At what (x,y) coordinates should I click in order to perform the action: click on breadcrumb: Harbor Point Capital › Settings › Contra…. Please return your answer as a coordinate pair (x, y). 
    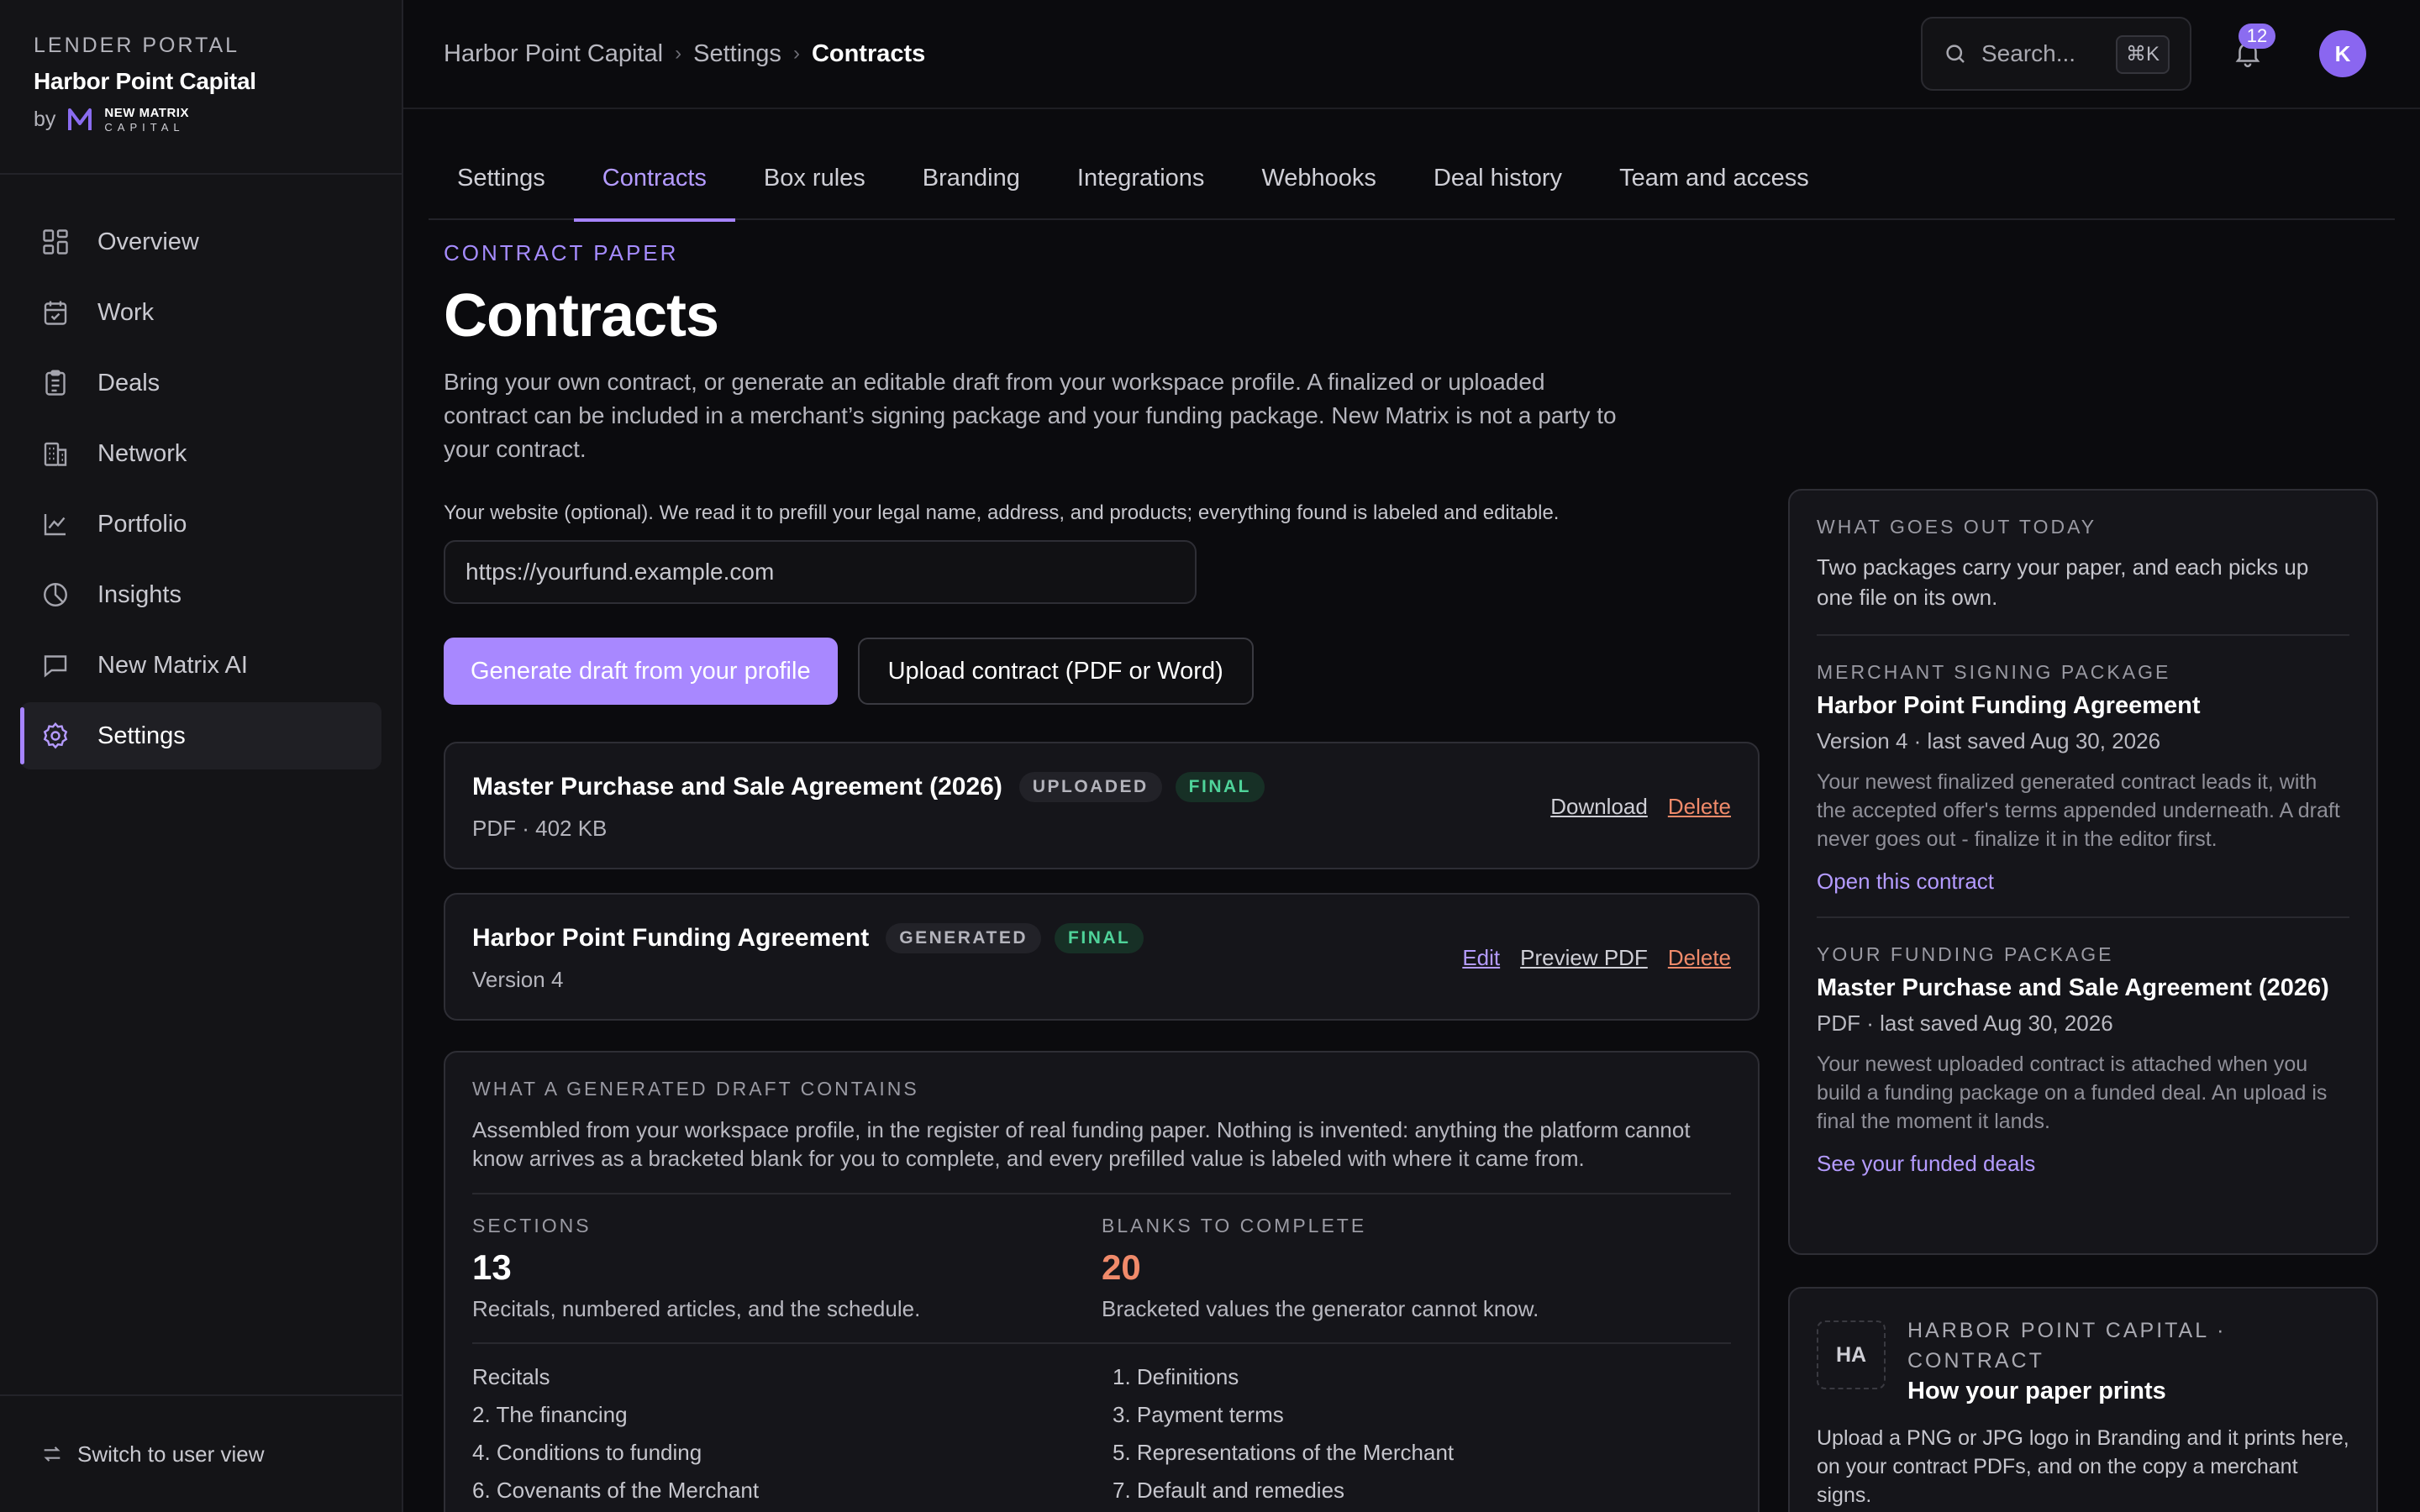
    Looking at the image, I should click on (684, 54).